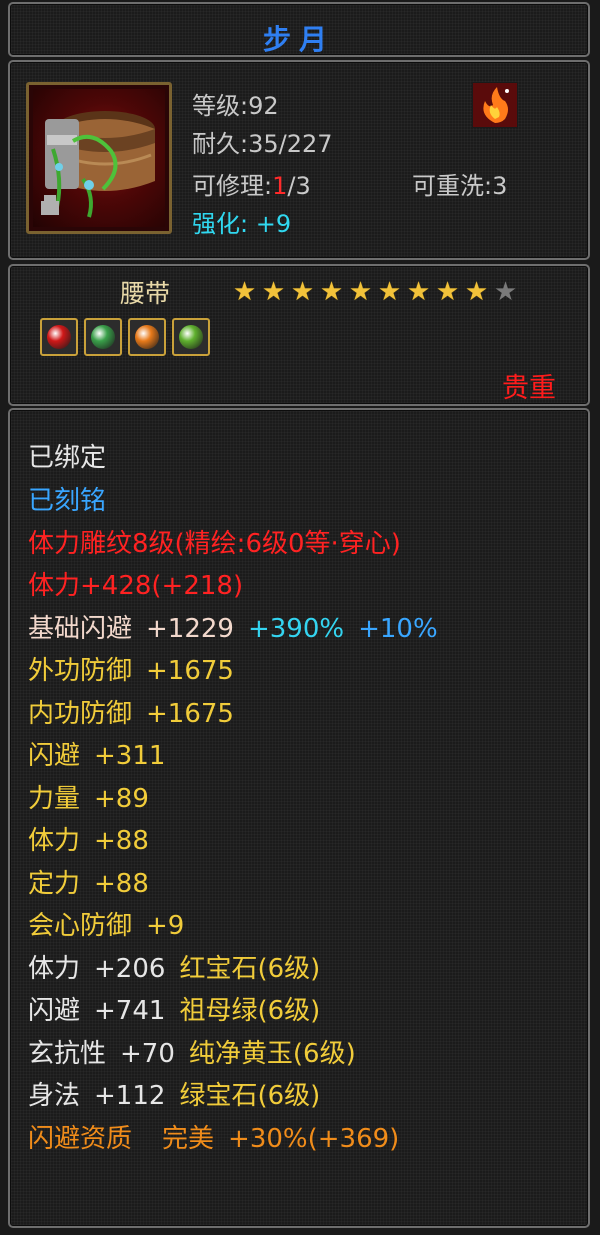 The width and height of the screenshot is (600, 1235). What do you see at coordinates (80, 629) in the screenshot?
I see `base-dodge-label: 基础闪避` at bounding box center [80, 629].